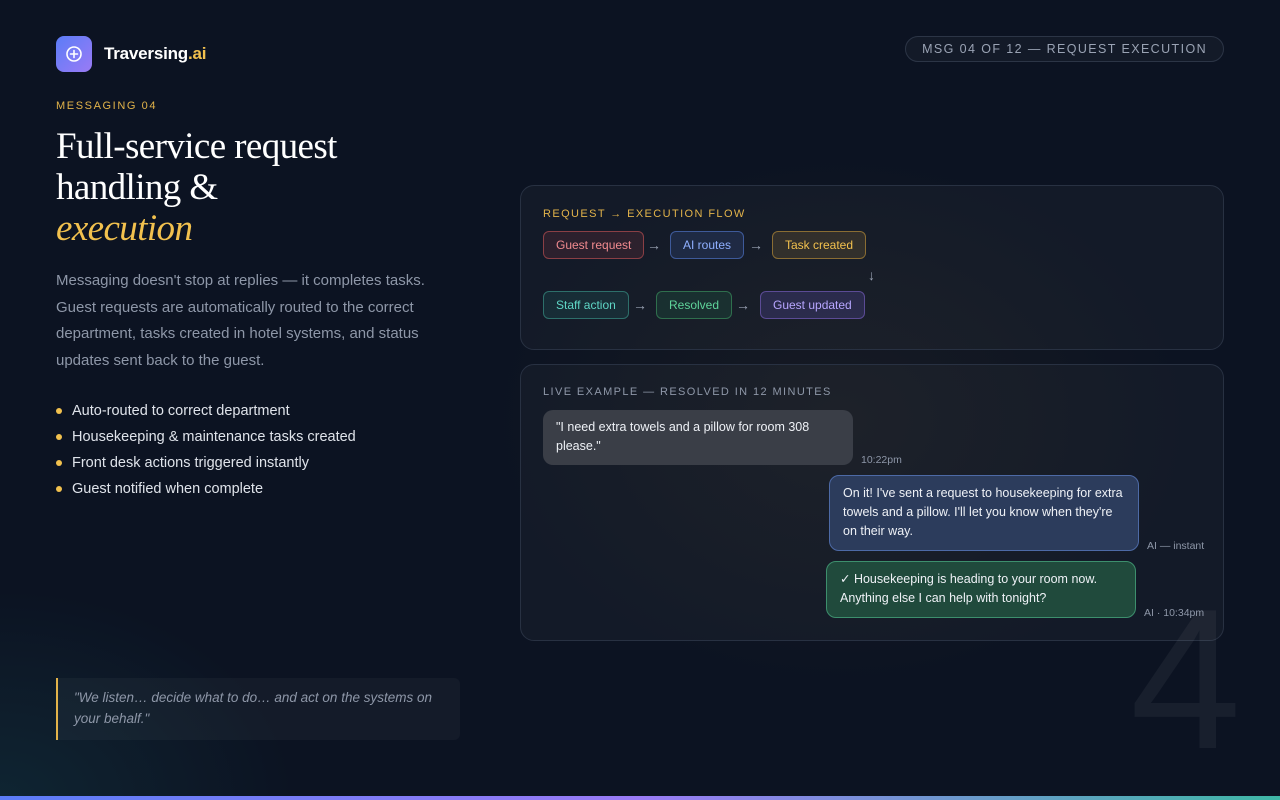 Image resolution: width=1280 pixels, height=800 pixels. I want to click on flow-step-ai-routes: AI routes, so click(707, 245).